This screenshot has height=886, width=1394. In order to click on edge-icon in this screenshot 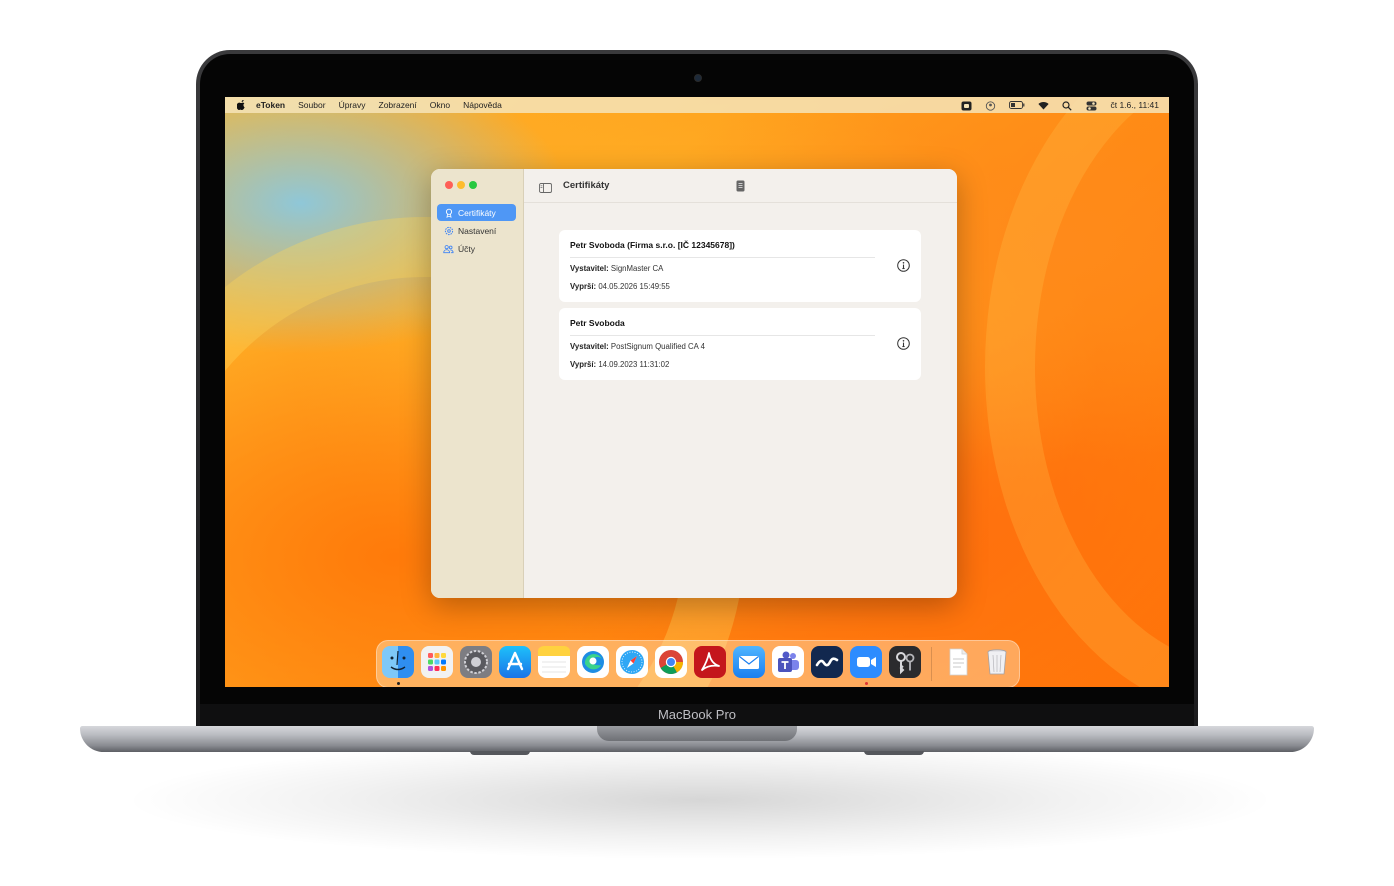, I will do `click(593, 662)`.